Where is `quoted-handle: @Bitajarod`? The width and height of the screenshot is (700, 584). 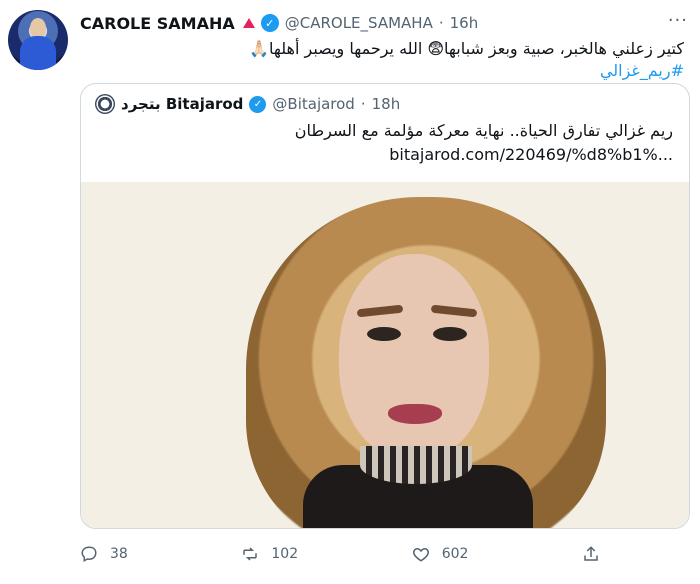 quoted-handle: @Bitajarod is located at coordinates (313, 104).